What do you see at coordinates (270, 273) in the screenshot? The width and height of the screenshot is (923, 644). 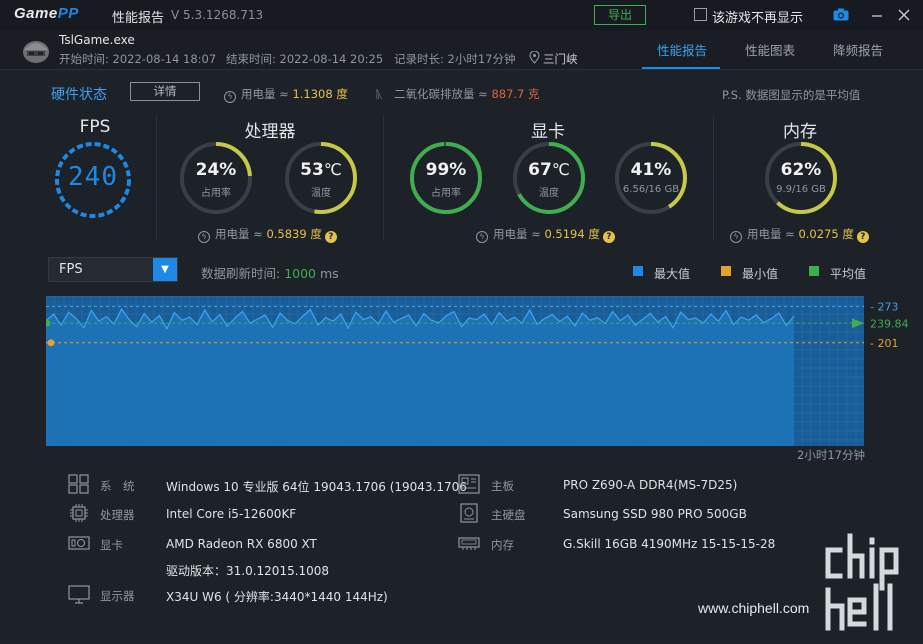 I see `refresh-interval: 数据刷新时间: 1000 ms` at bounding box center [270, 273].